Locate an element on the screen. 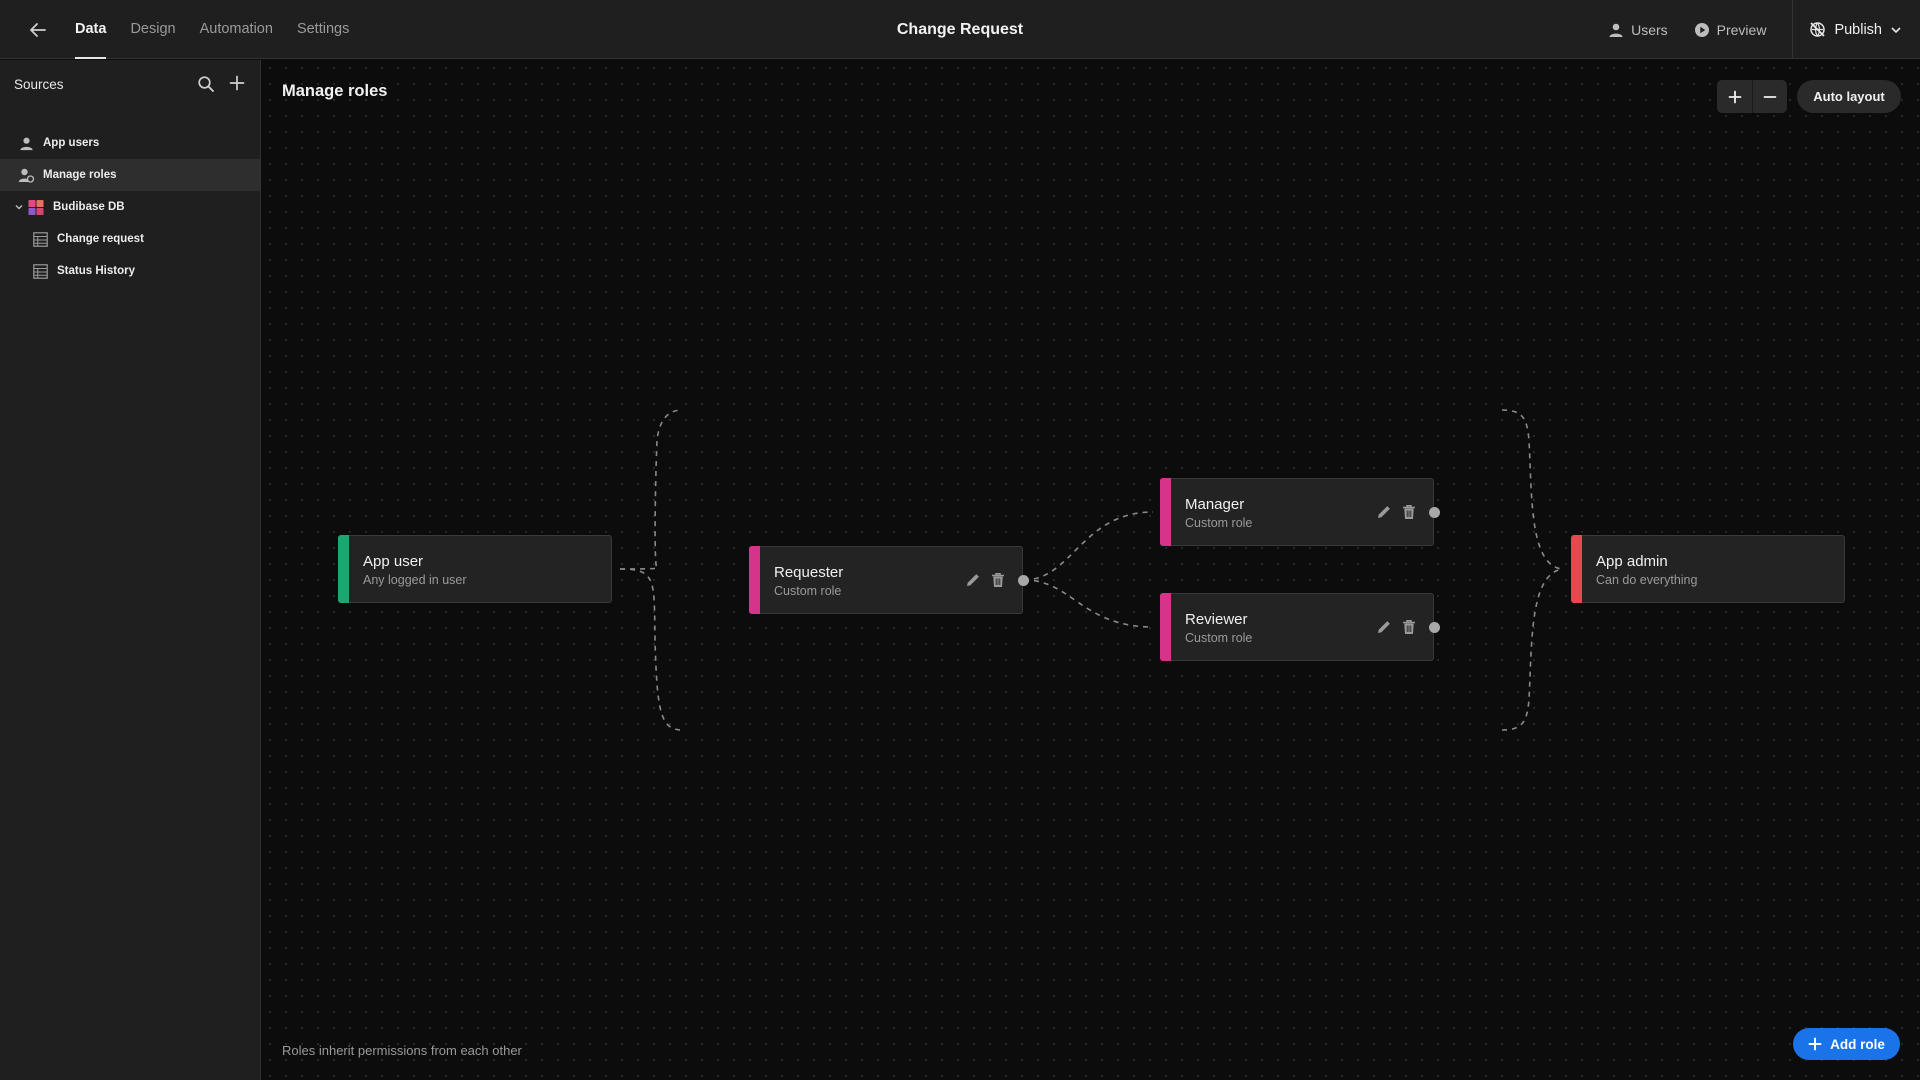  role-node-manager: Manager Custom role is located at coordinates (1300, 512).